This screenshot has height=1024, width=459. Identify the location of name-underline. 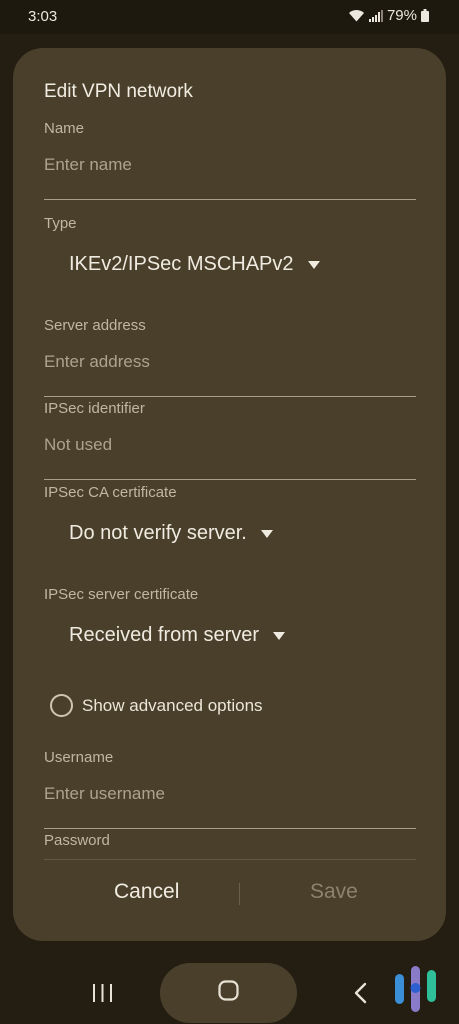
(230, 199).